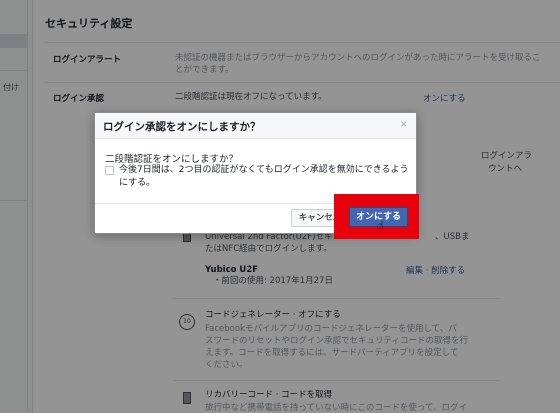 This screenshot has width=560, height=413. Describe the element at coordinates (380, 225) in the screenshot. I see `hand-cursor-icon: ☝` at that location.